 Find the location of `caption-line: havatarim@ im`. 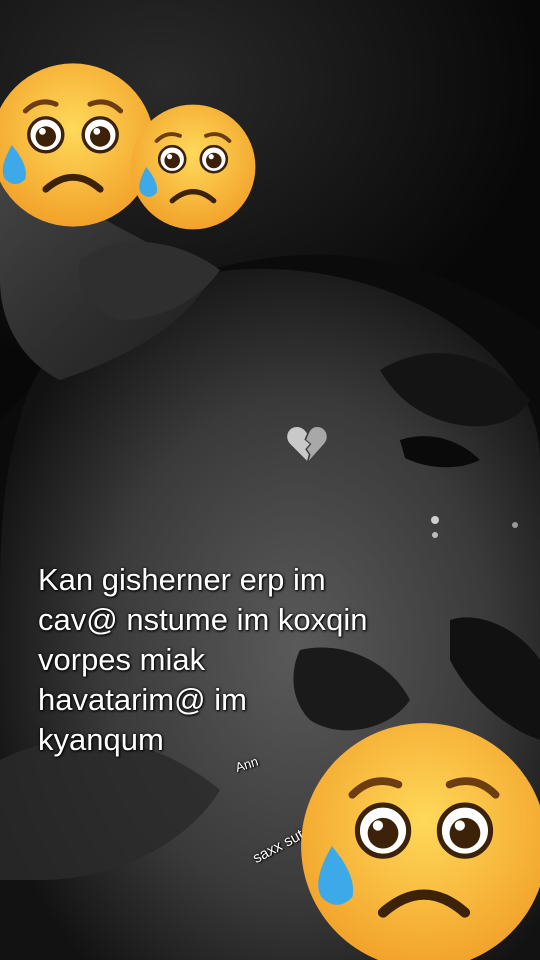

caption-line: havatarim@ im is located at coordinates (142, 699).